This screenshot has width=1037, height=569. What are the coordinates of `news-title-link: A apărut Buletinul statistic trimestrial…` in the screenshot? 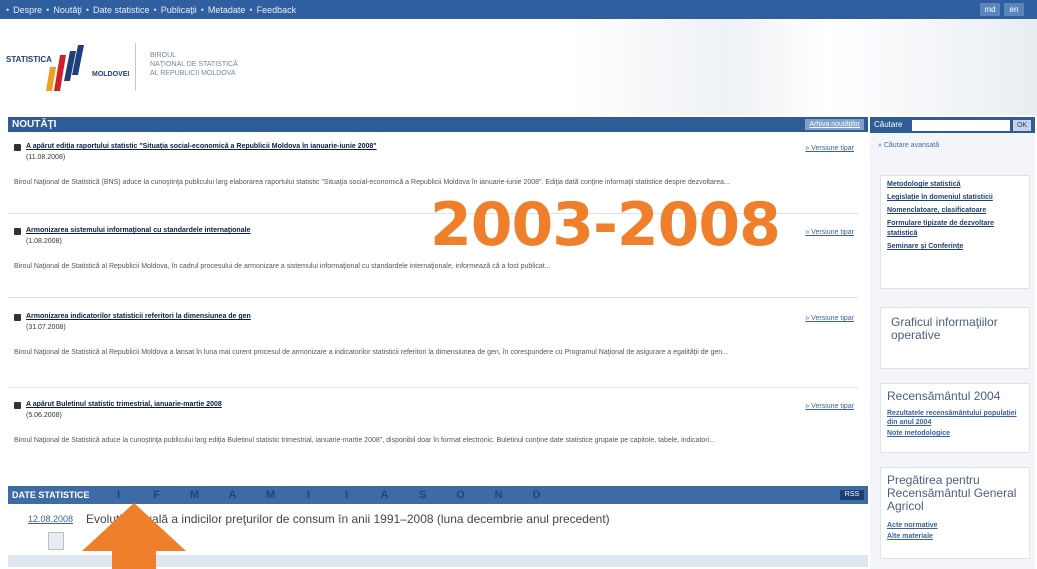 It's located at (124, 404).